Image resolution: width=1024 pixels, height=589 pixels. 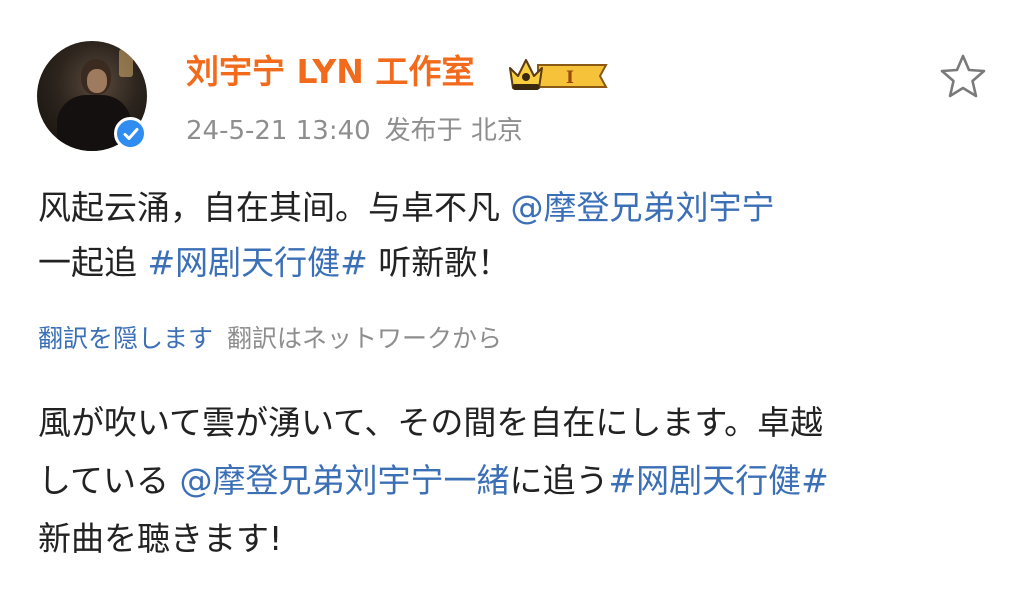 What do you see at coordinates (97, 81) in the screenshot?
I see `avatar-face` at bounding box center [97, 81].